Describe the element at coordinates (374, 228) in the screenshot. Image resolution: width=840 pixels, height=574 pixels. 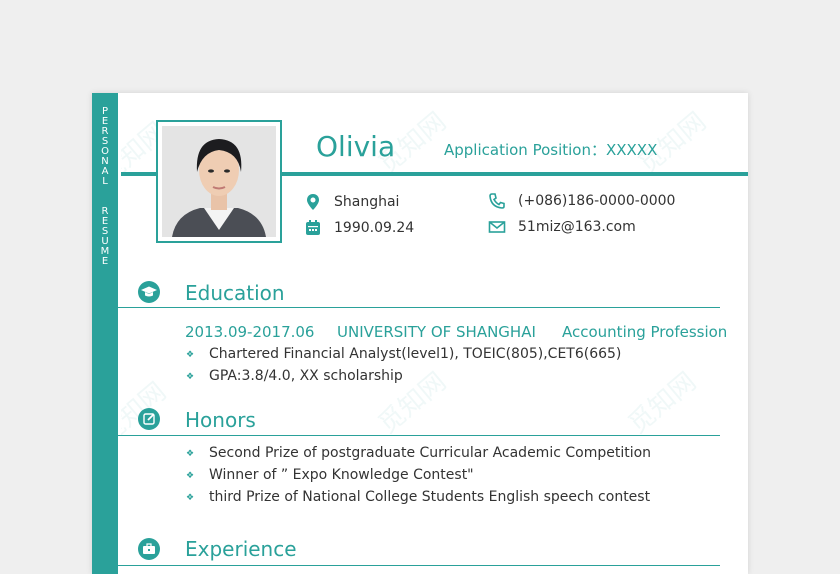
I see `birthday-text: 1990.09.24` at that location.